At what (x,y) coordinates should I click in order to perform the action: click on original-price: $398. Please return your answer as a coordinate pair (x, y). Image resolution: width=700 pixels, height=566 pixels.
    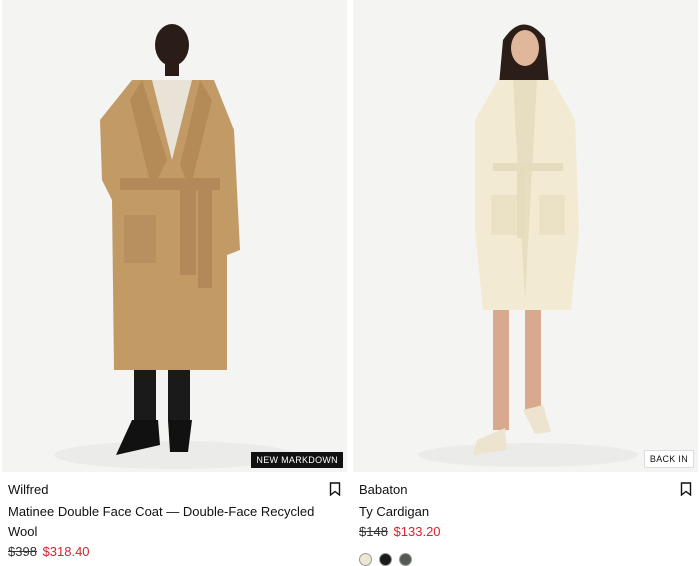
    Looking at the image, I should click on (22, 551).